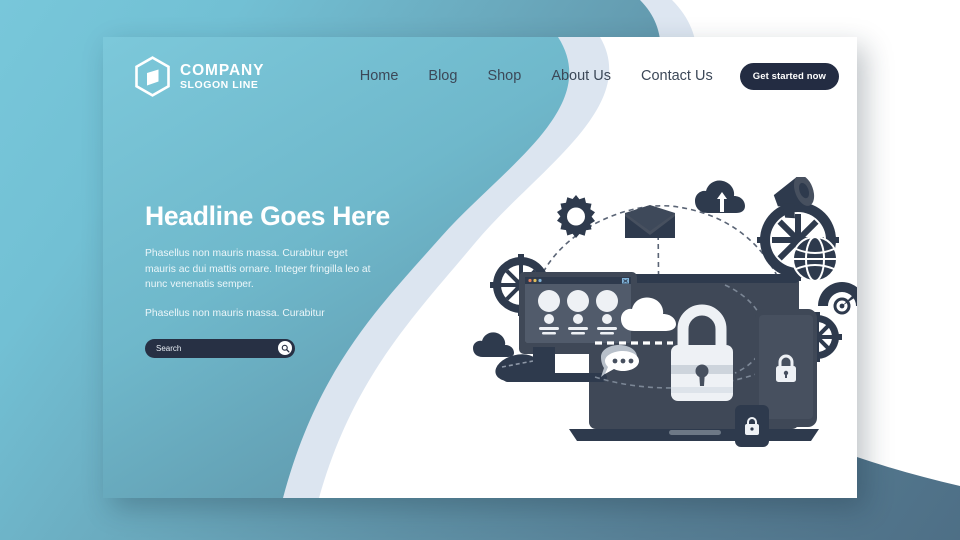  I want to click on search-button, so click(285, 348).